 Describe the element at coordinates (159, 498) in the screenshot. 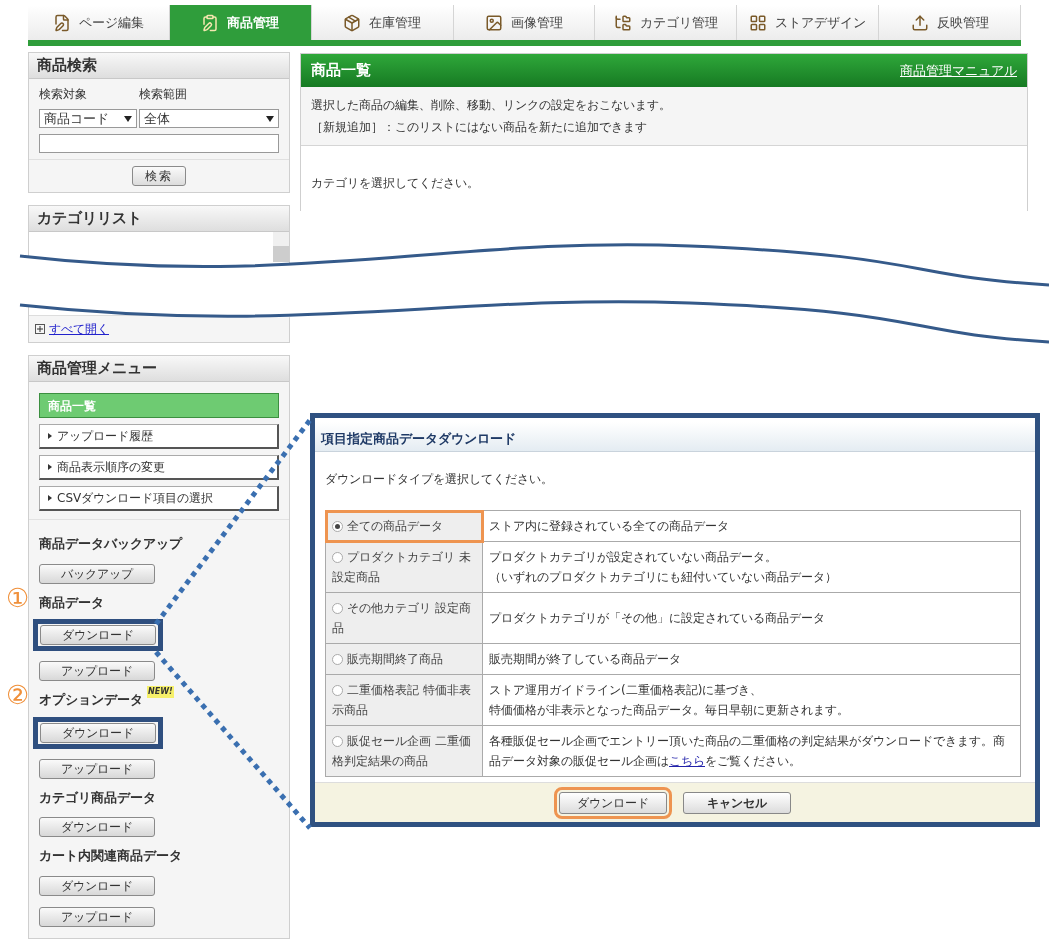

I see `menu-item: CSVダウンロード項目の選択` at that location.